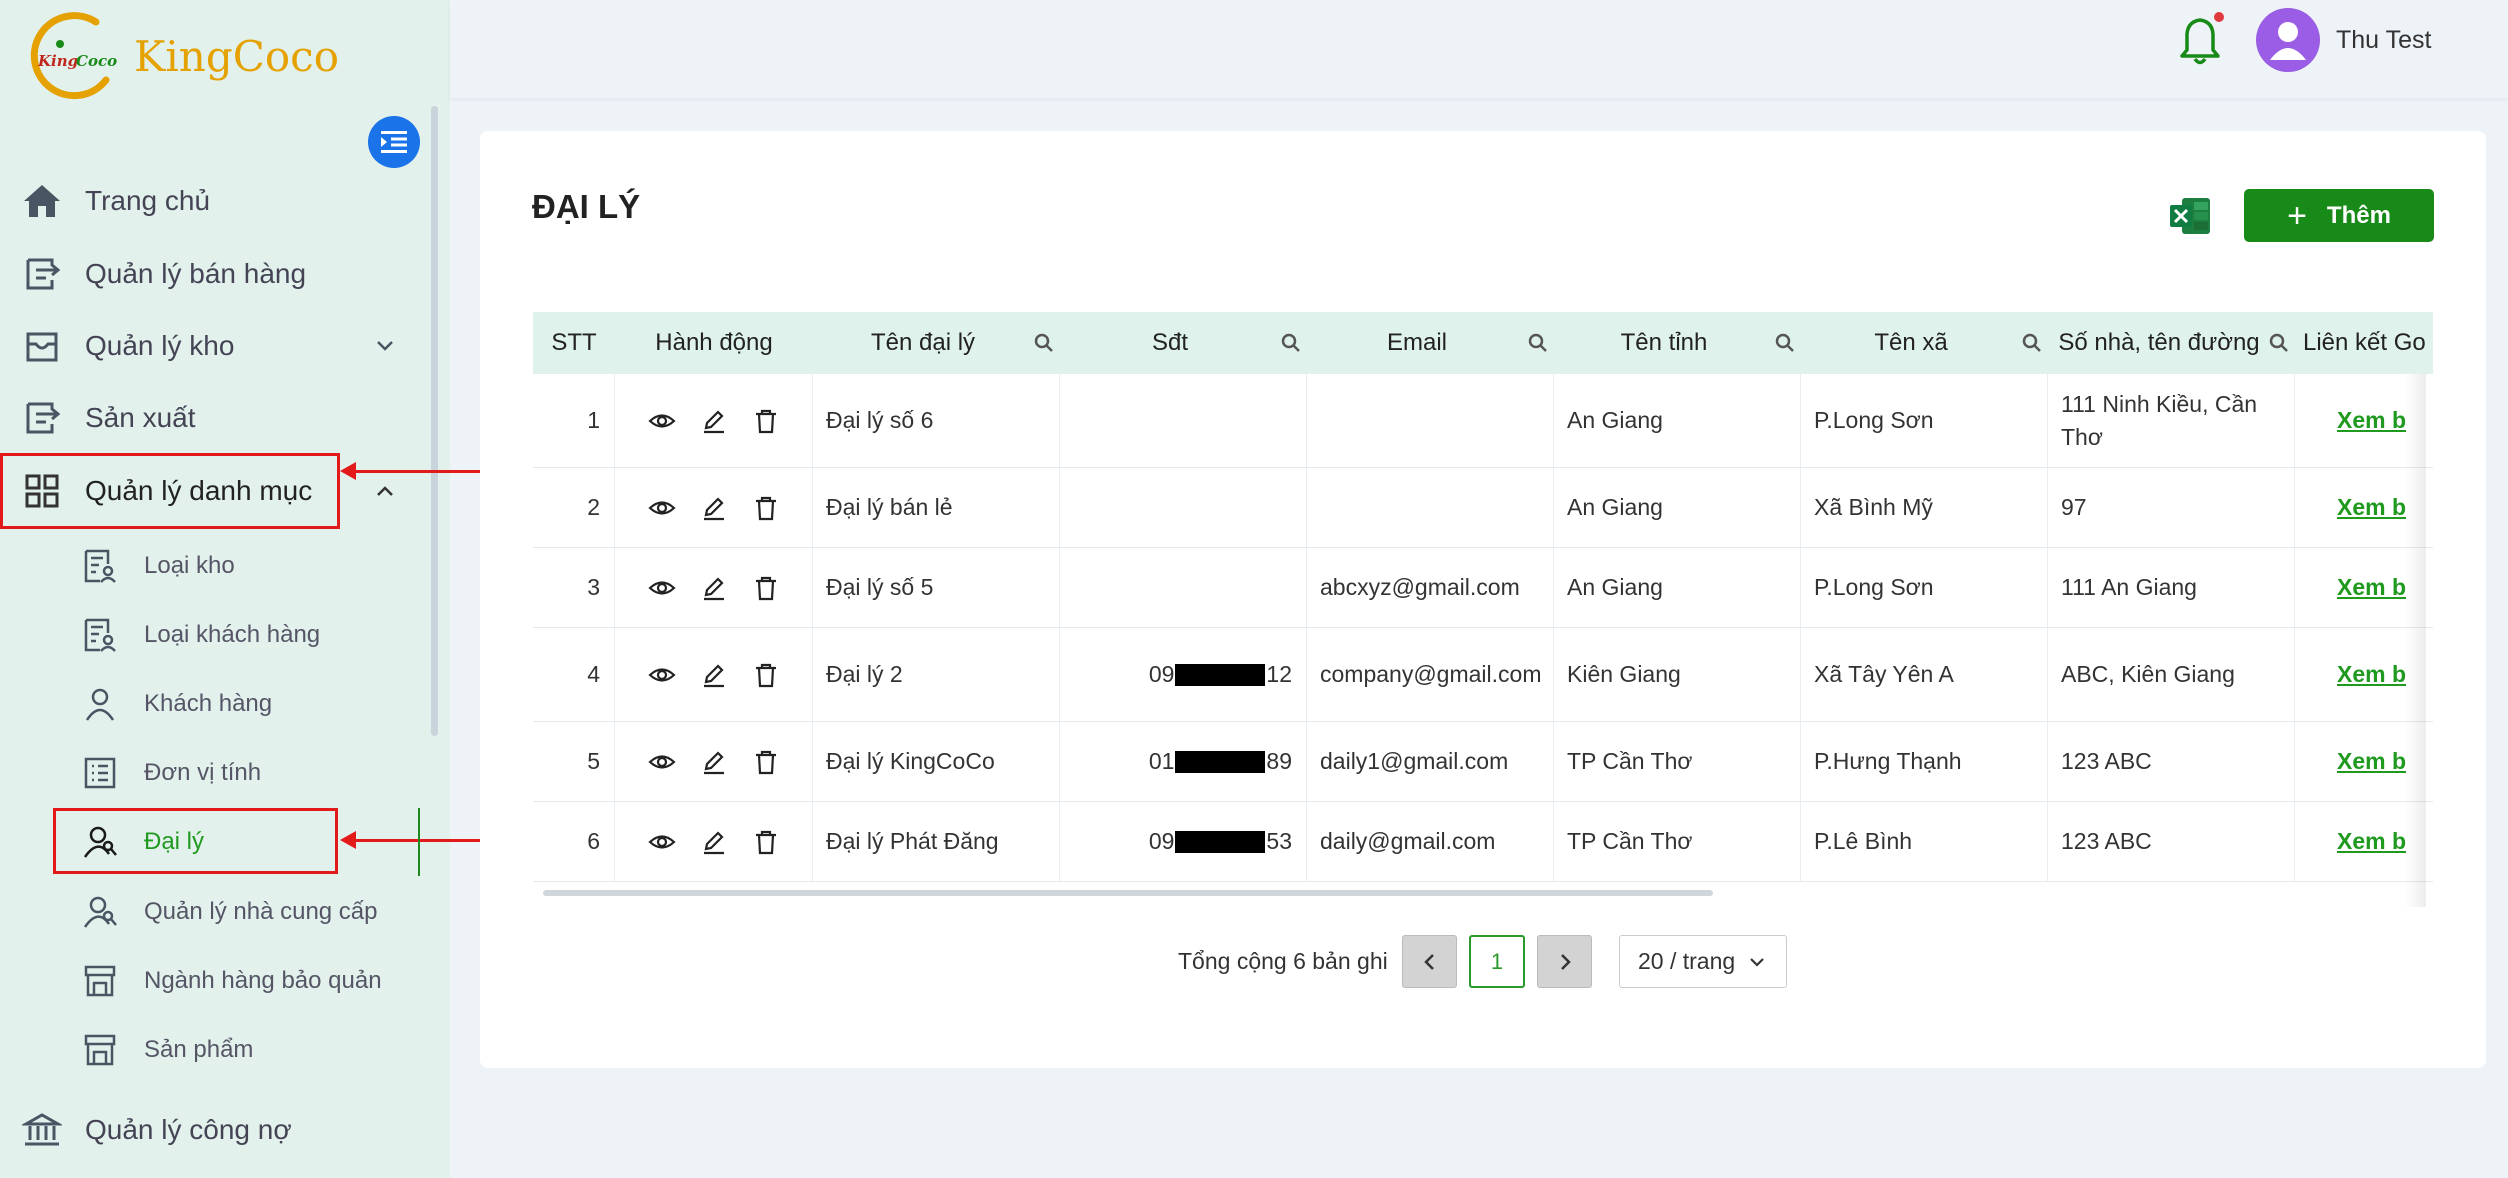 This screenshot has width=2508, height=1178. What do you see at coordinates (203, 772) in the screenshot?
I see `sidebar-subitem-label: Đơn vị tính` at bounding box center [203, 772].